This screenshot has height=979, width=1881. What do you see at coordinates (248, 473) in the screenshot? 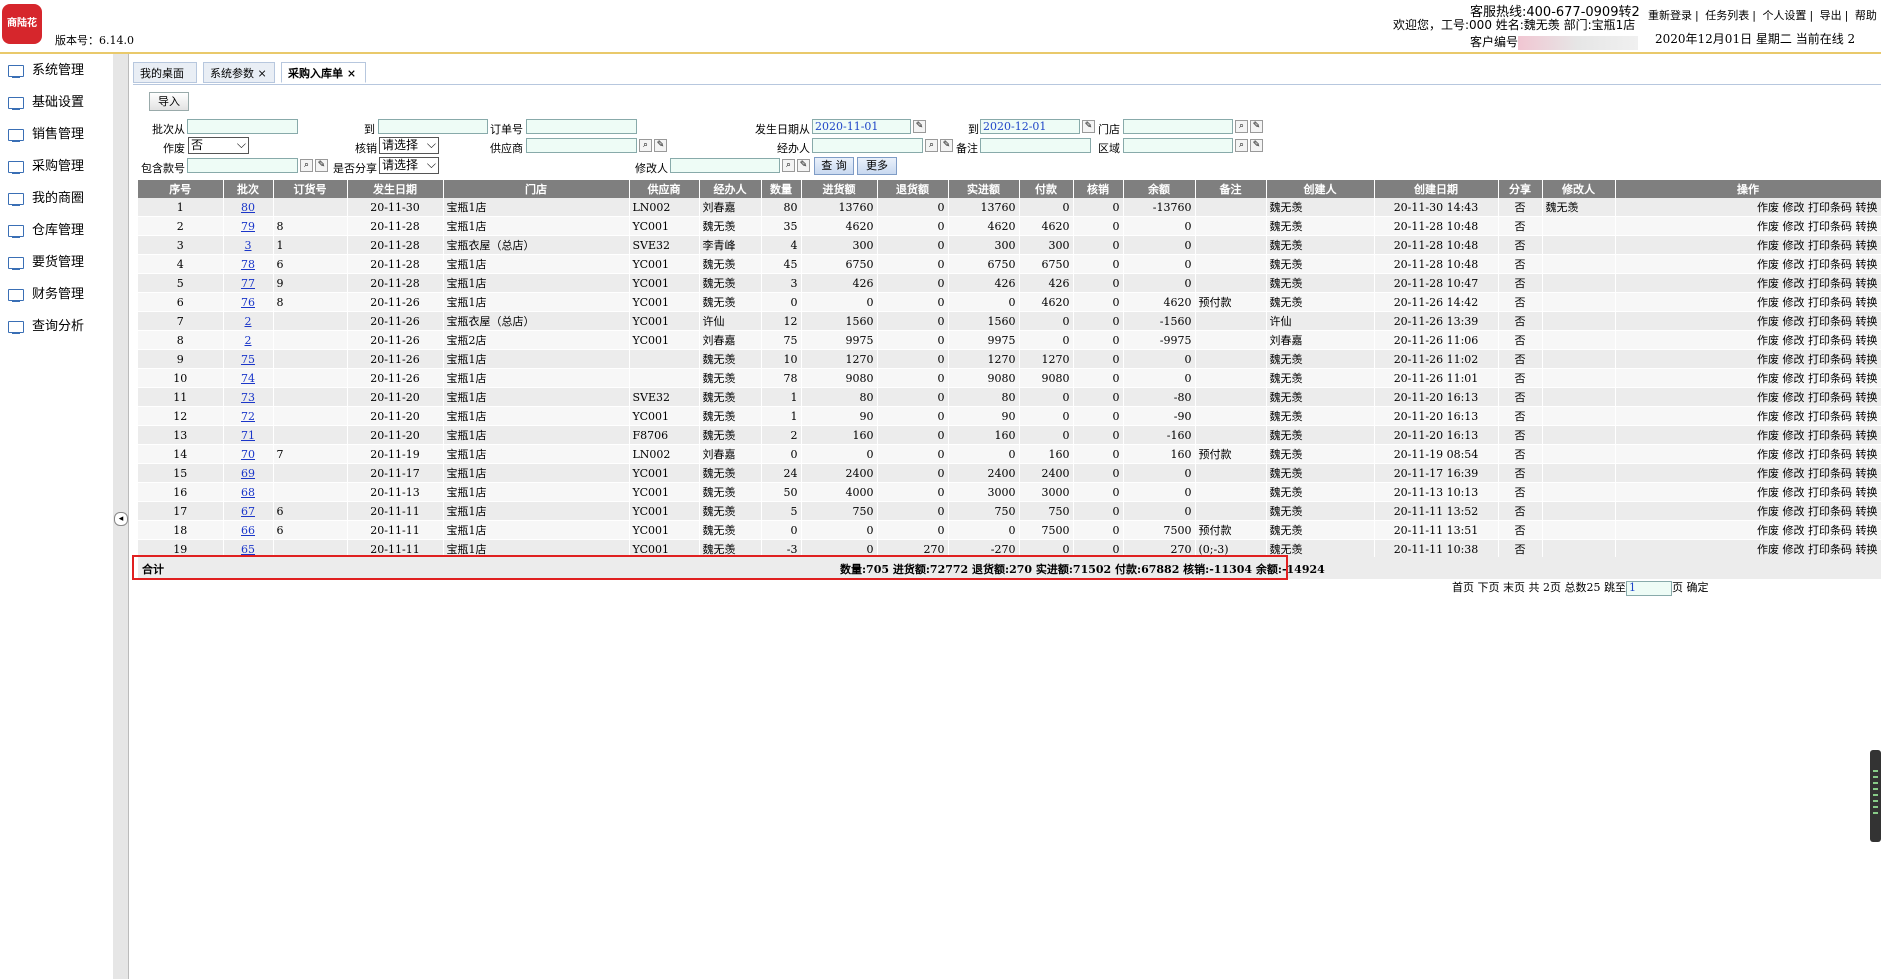
I see `batch-link: 69` at bounding box center [248, 473].